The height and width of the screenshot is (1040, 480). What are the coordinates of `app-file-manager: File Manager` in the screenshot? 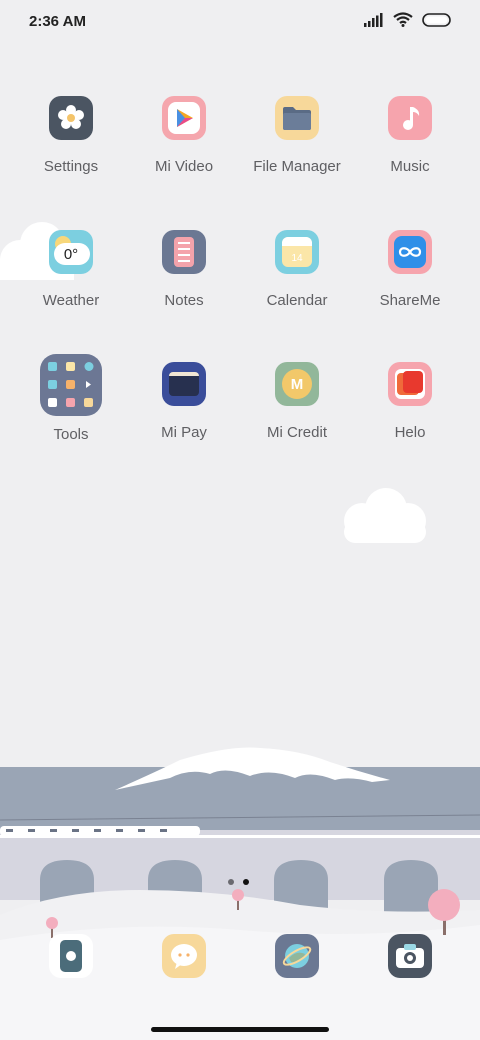 It's located at (297, 135).